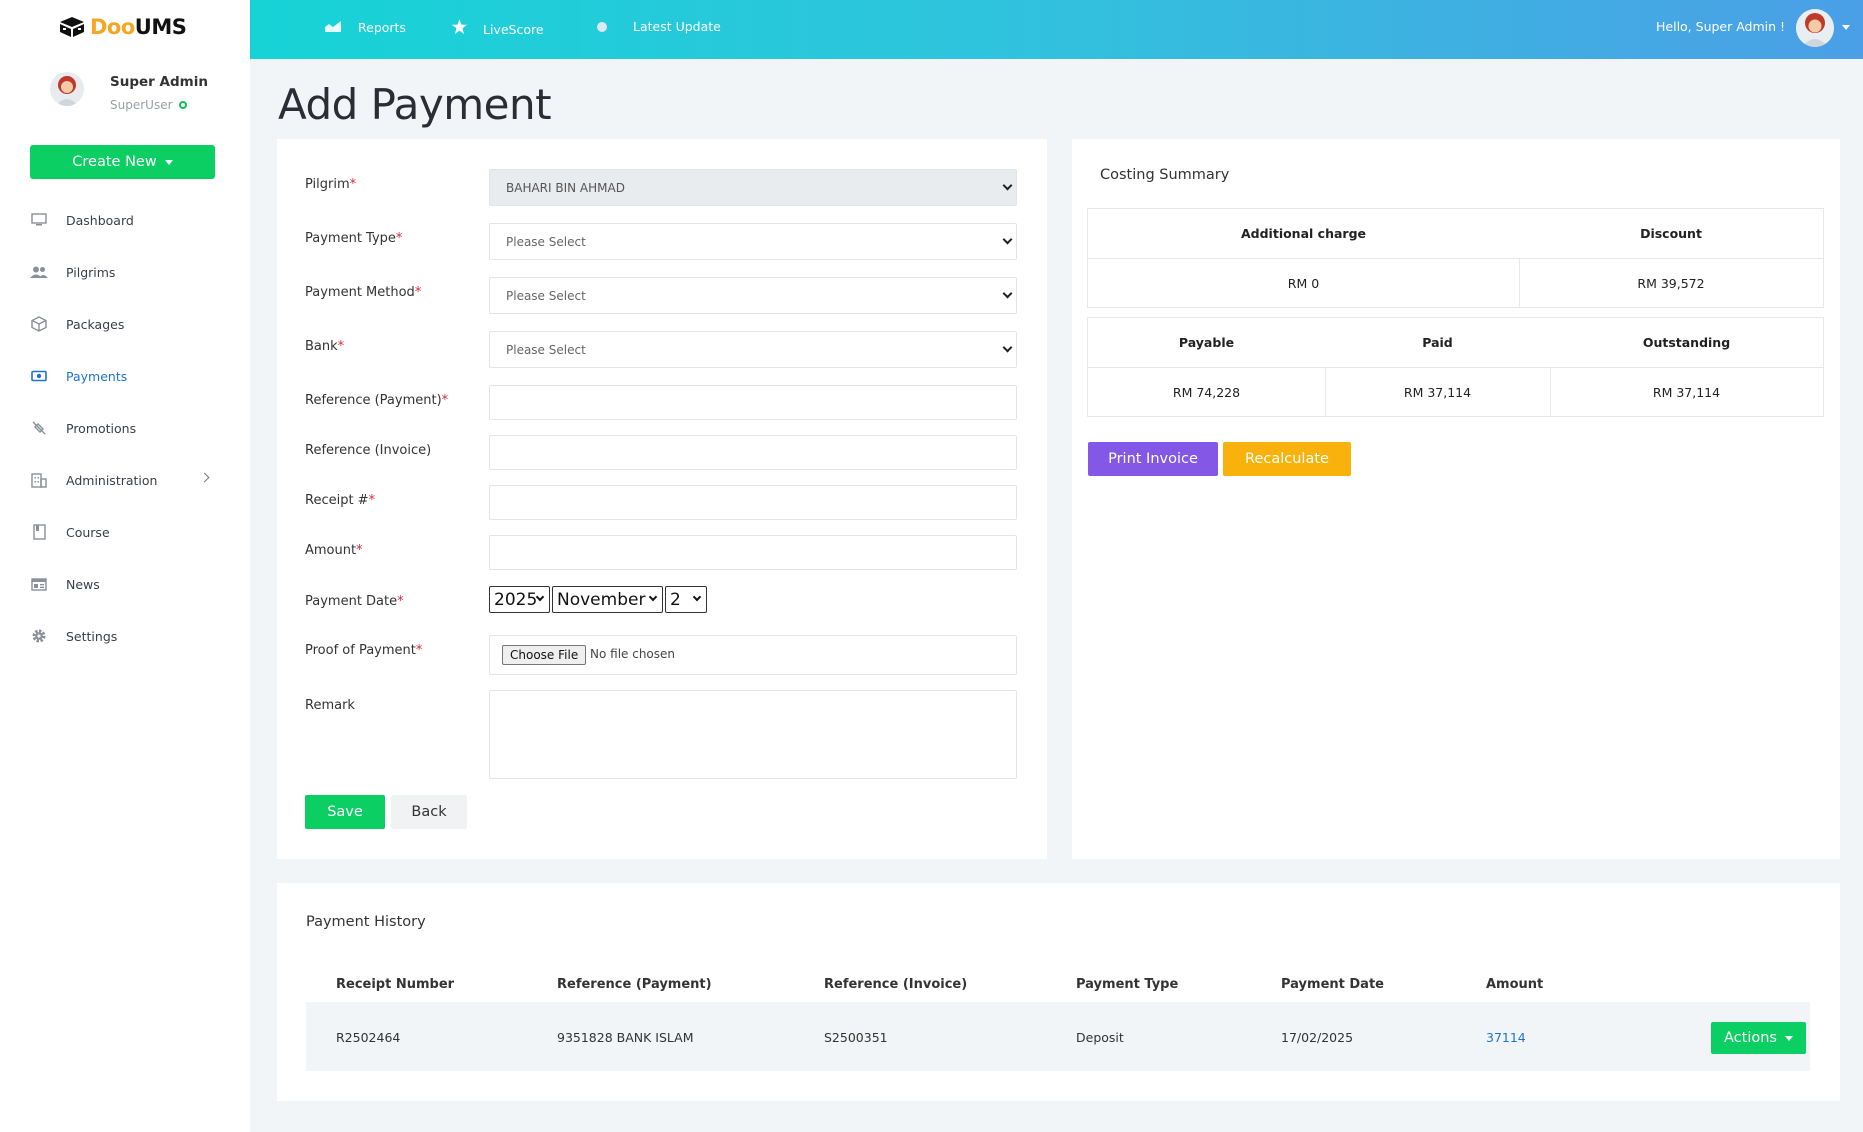 This screenshot has width=1863, height=1132. What do you see at coordinates (97, 376) in the screenshot?
I see `sidebar-item-label: Payments` at bounding box center [97, 376].